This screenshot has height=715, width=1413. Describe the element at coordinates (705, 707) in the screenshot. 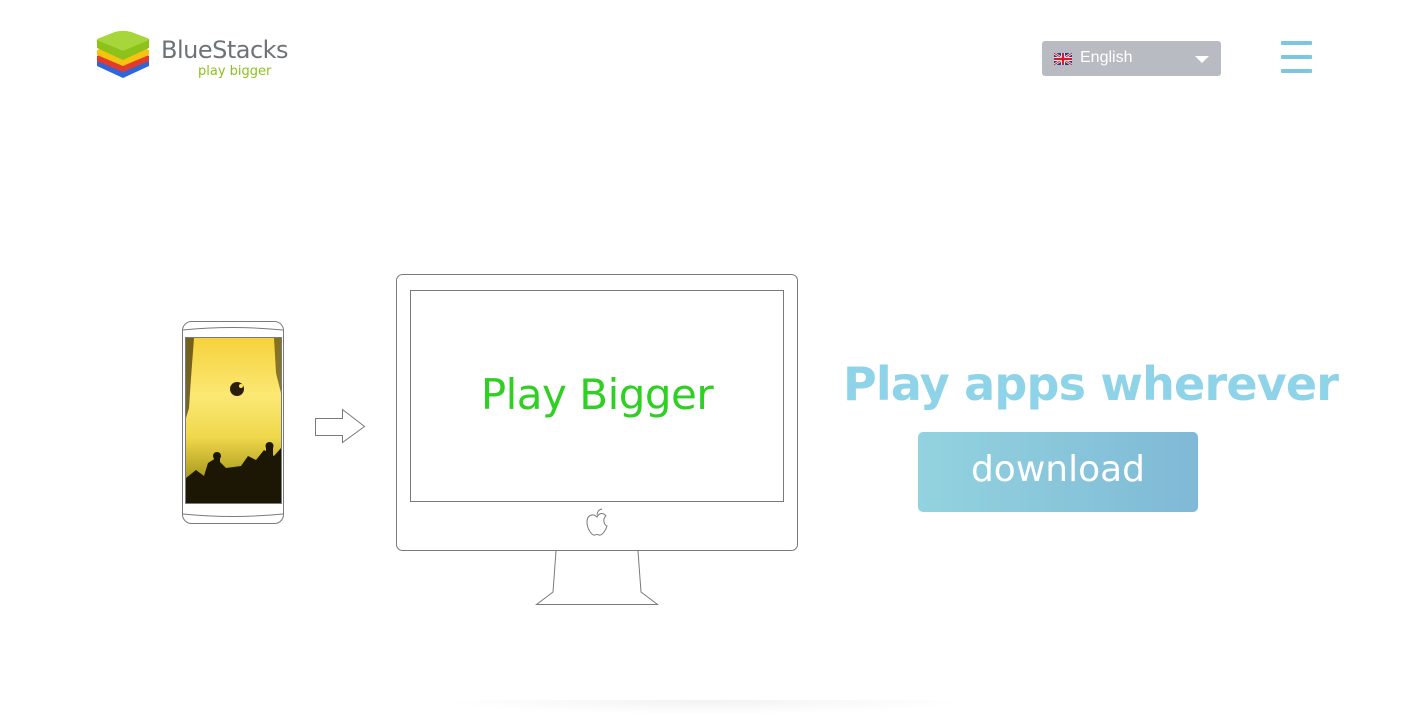

I see `section-divider-shadow` at that location.